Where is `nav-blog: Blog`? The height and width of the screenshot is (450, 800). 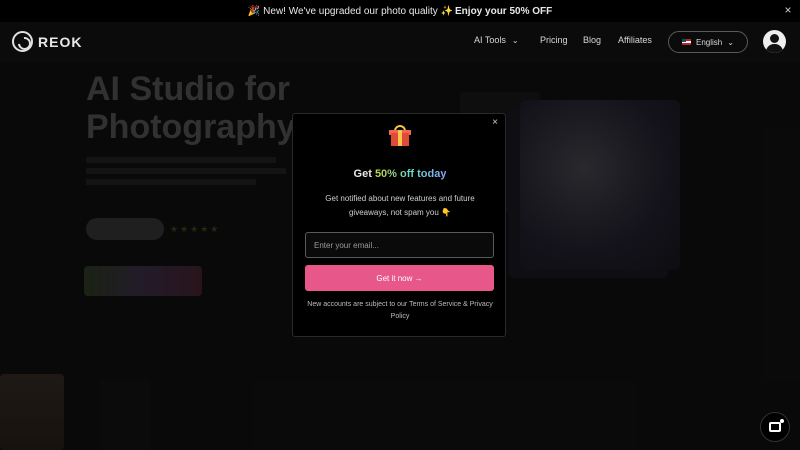 nav-blog: Blog is located at coordinates (592, 40).